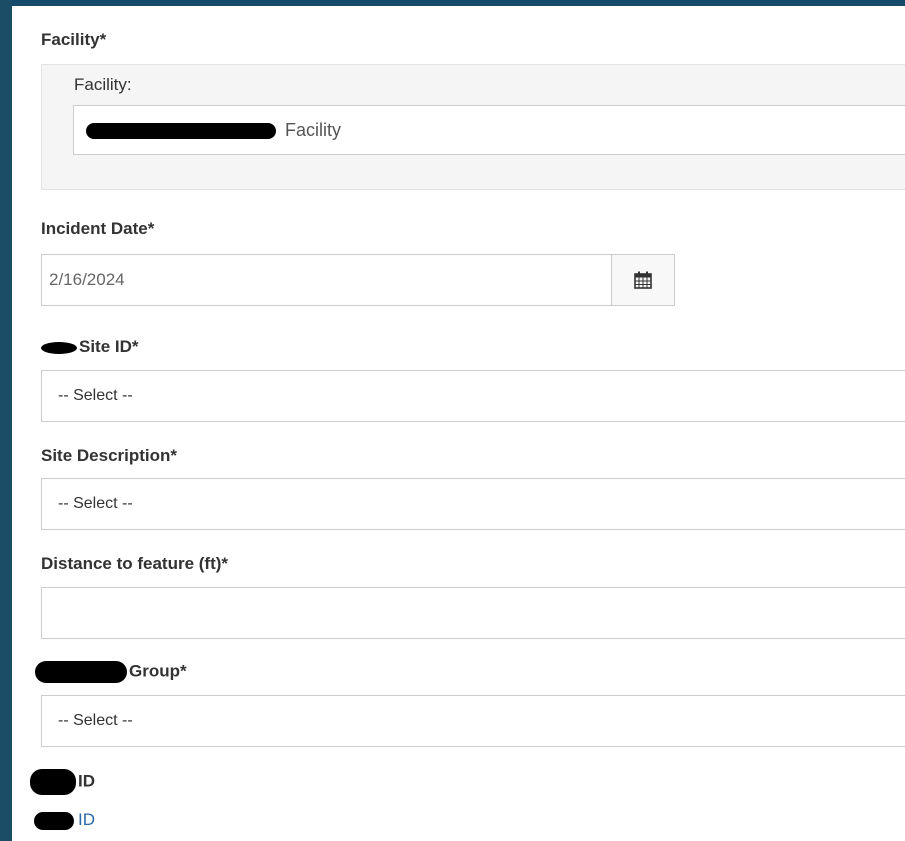 This screenshot has width=905, height=841. What do you see at coordinates (473, 504) in the screenshot?
I see `site-description-select: -- Select --` at bounding box center [473, 504].